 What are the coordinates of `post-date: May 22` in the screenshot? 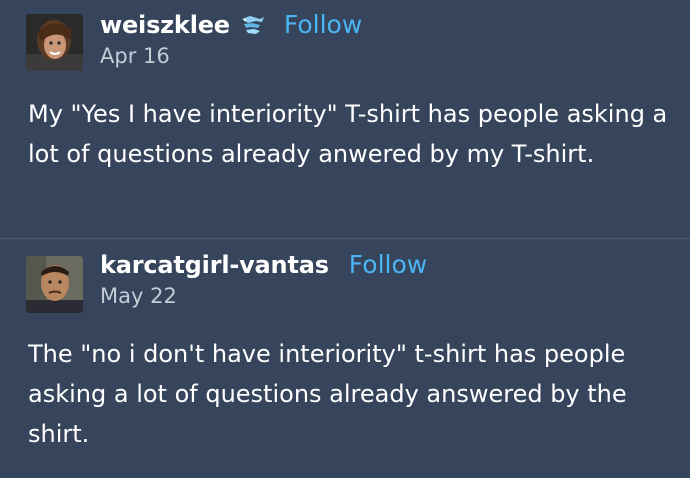 It's located at (138, 296).